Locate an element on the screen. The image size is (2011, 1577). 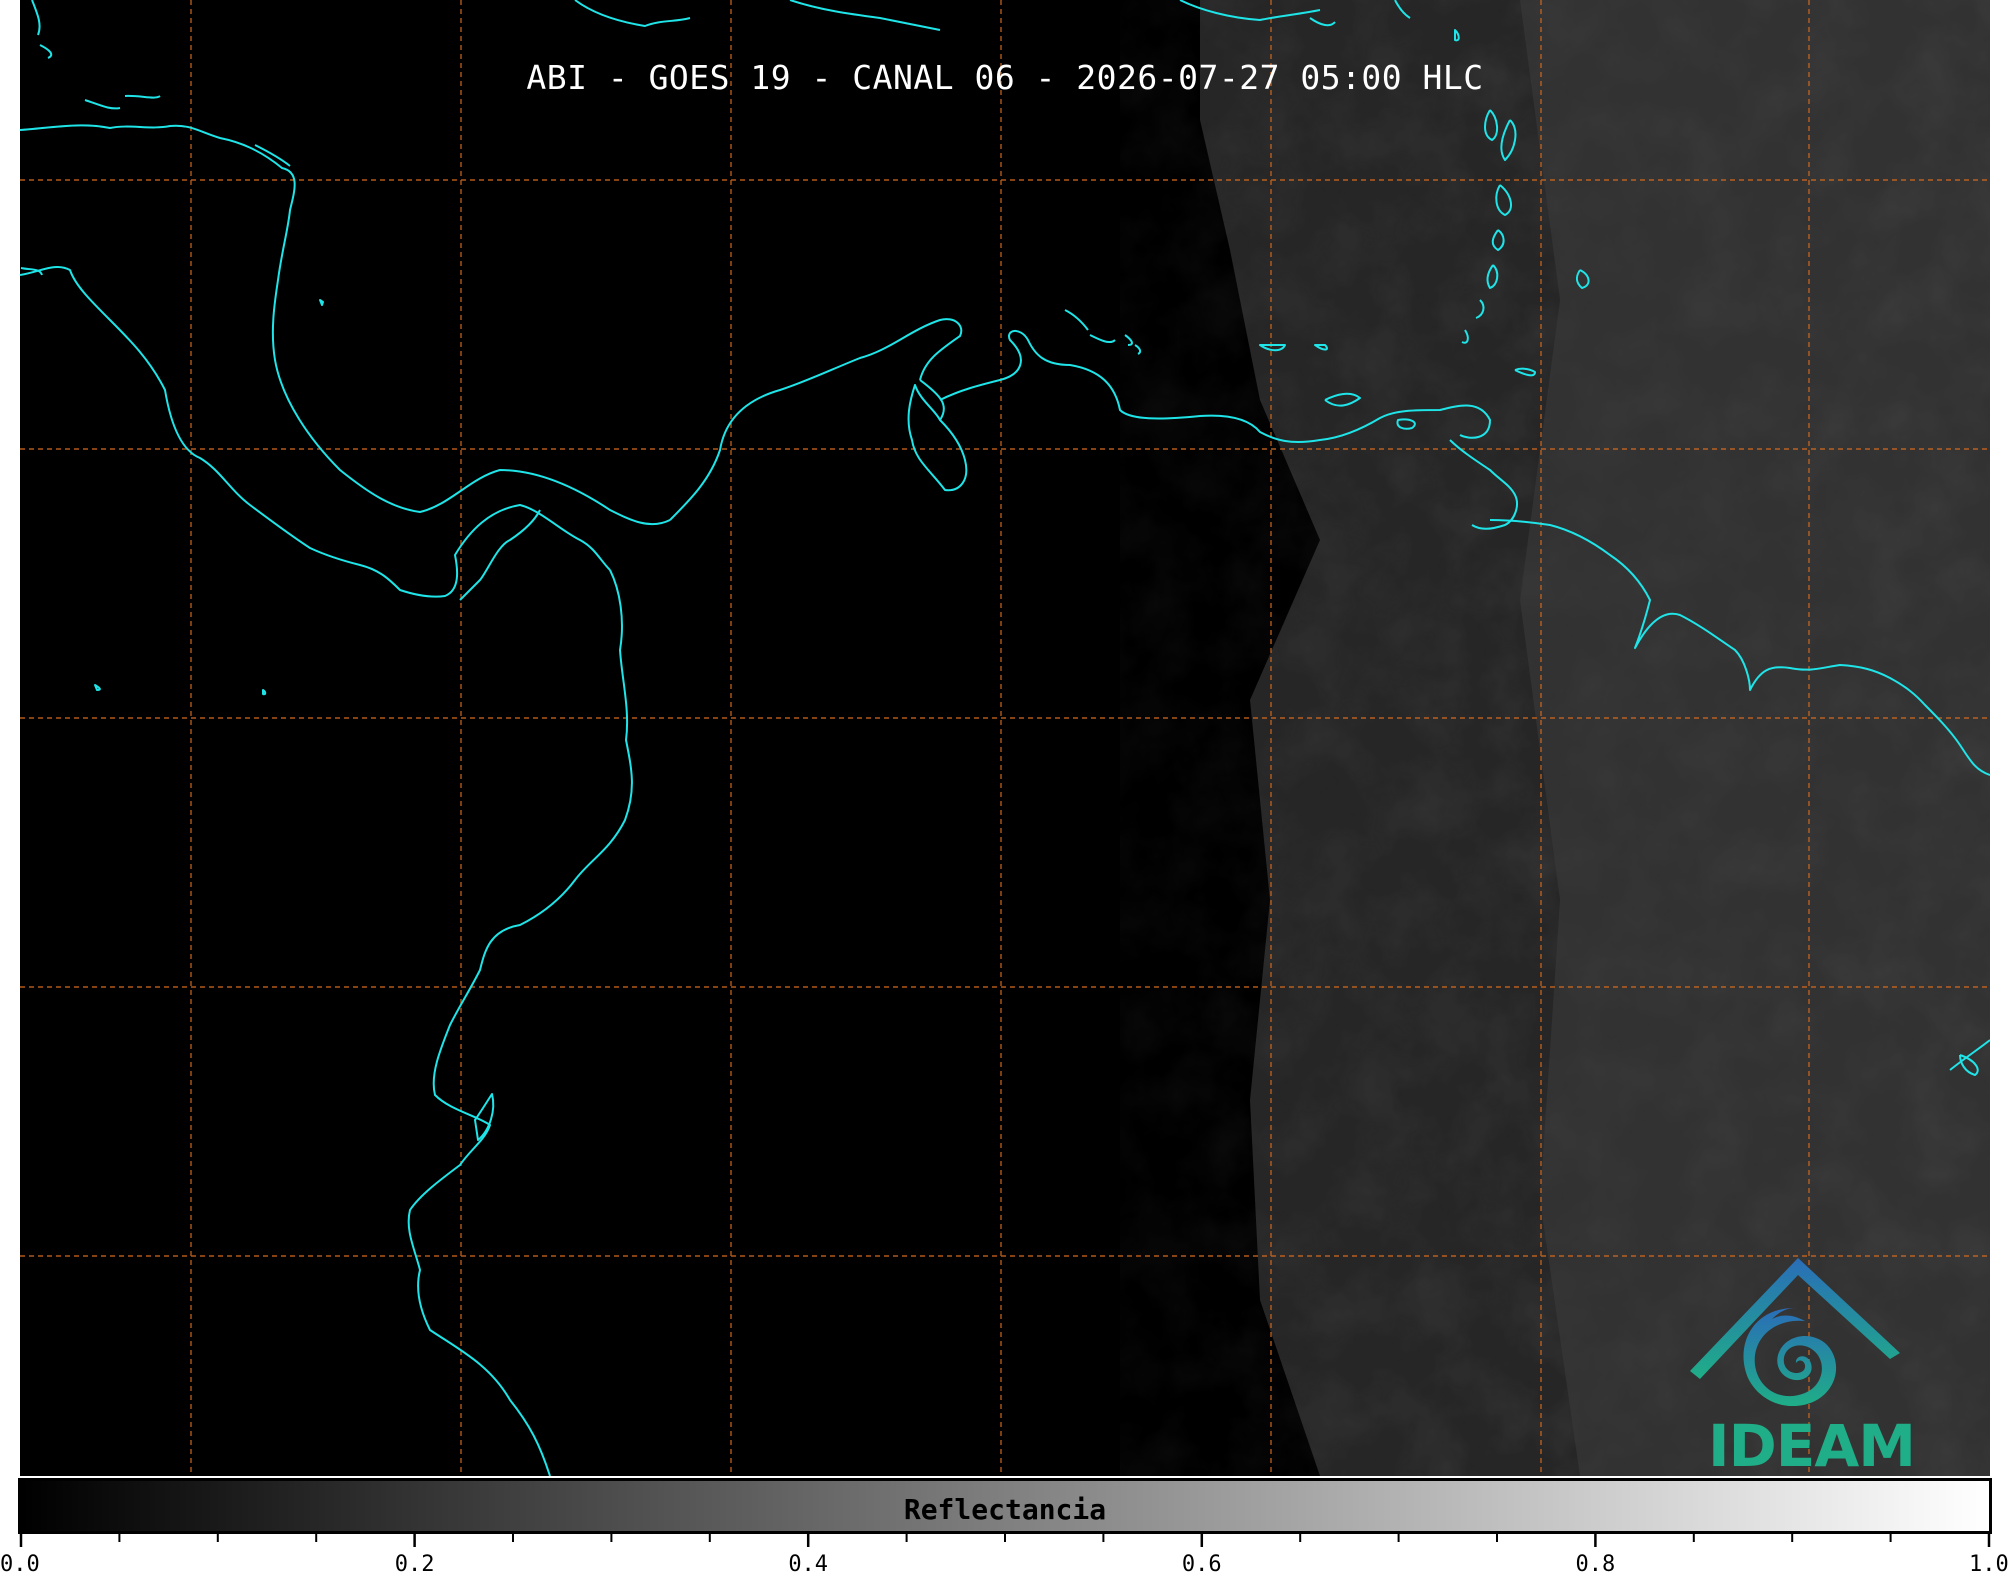
colorbar-tick-label: 0.8 is located at coordinates (1595, 1564).